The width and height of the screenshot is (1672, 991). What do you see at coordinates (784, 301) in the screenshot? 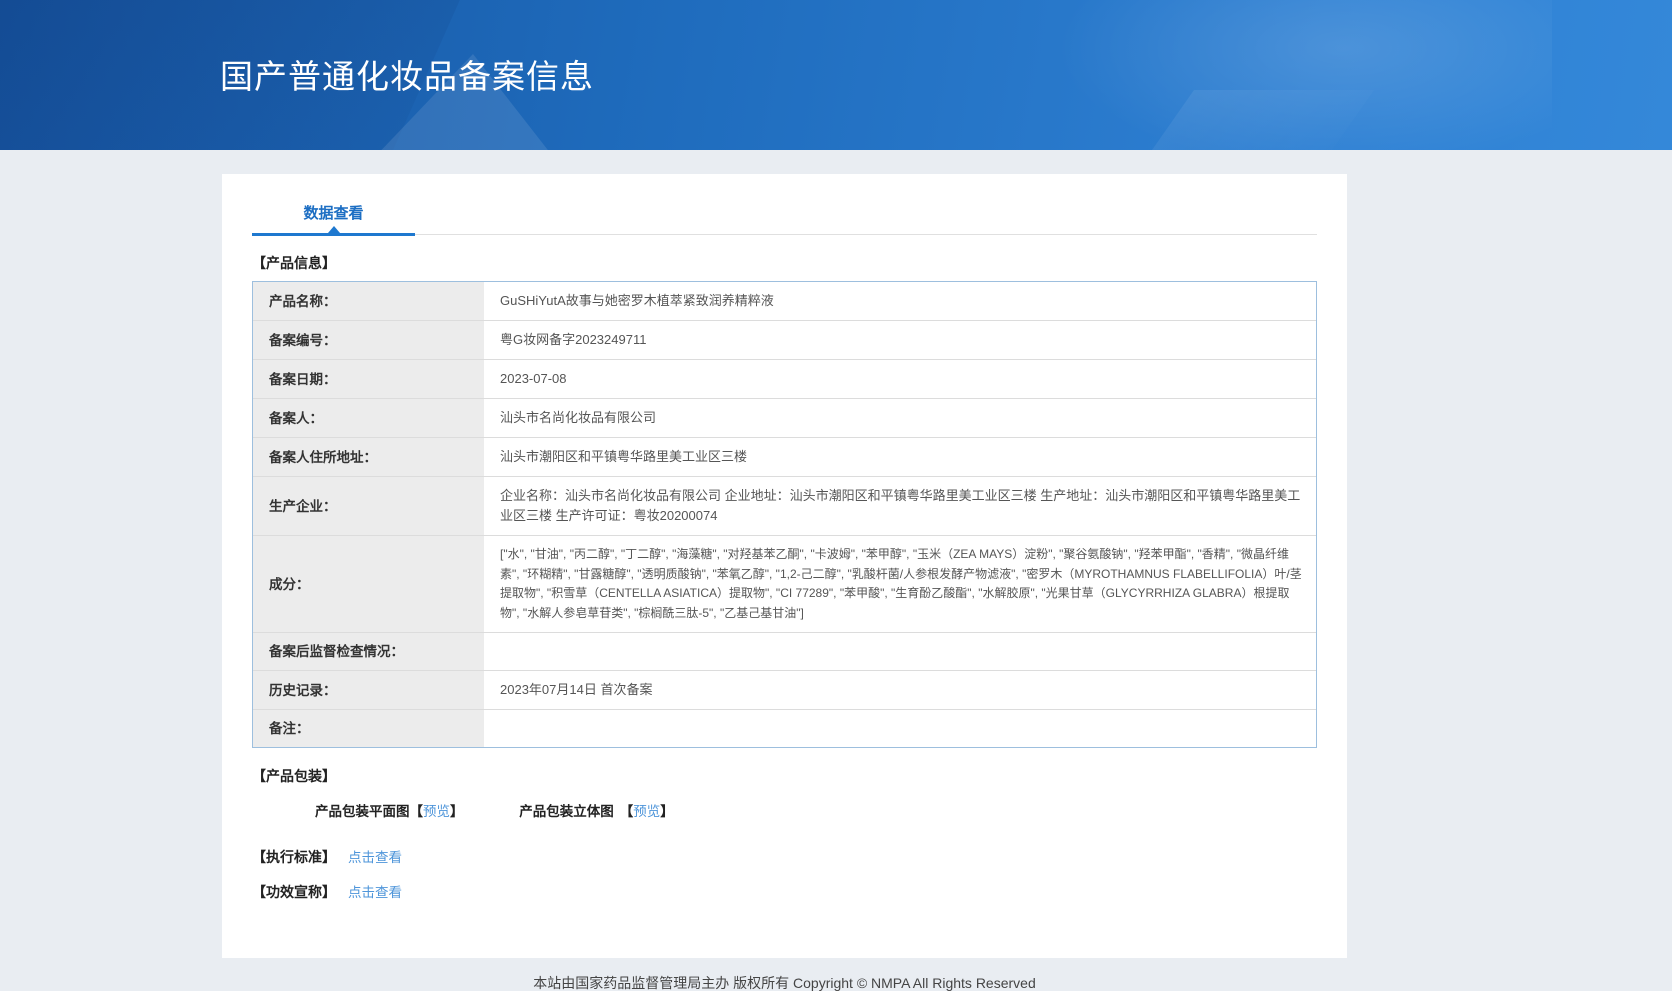
I see `table-row-product-name: 产品名称： GuSHiYutA故事与她密罗木植萃紧致润养精粹液` at bounding box center [784, 301].